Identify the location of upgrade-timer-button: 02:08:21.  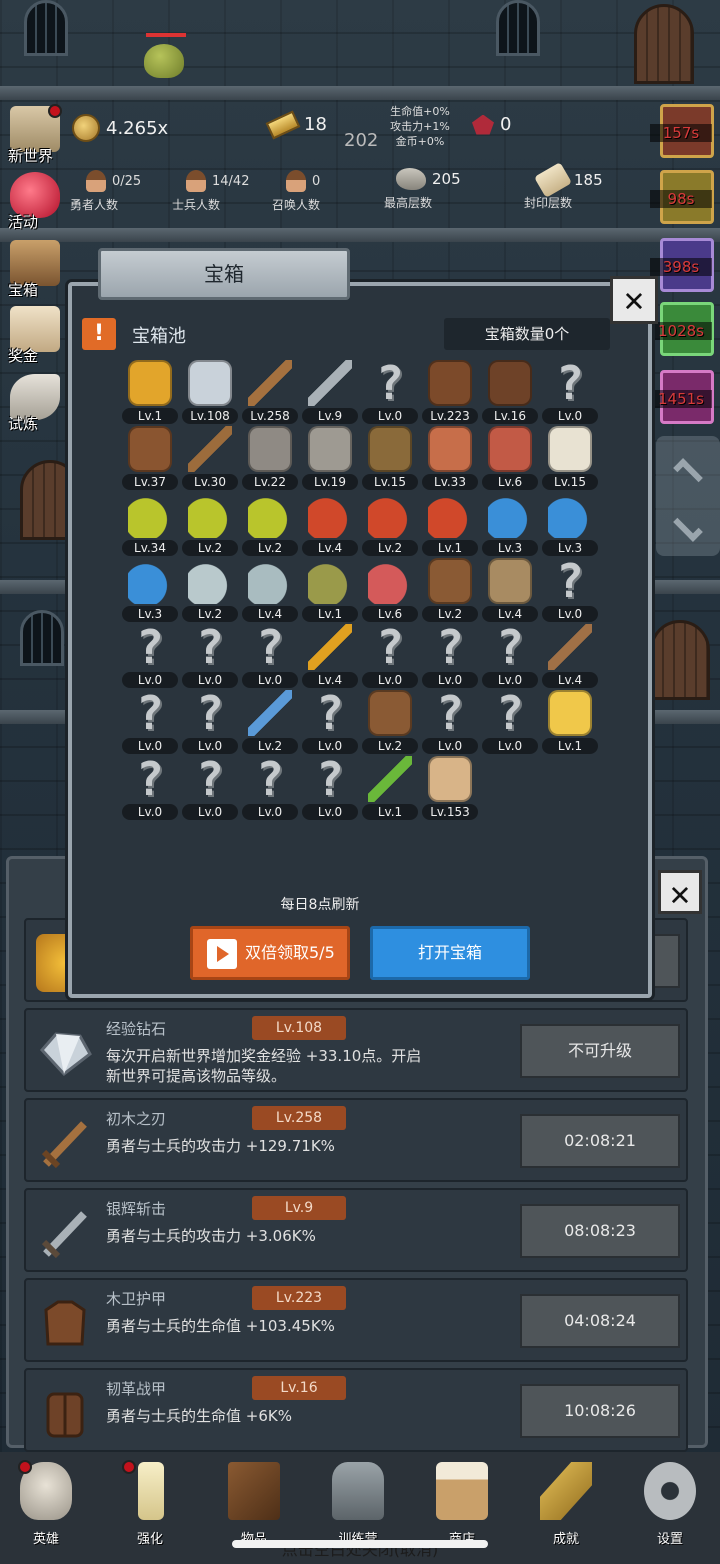
(600, 1141).